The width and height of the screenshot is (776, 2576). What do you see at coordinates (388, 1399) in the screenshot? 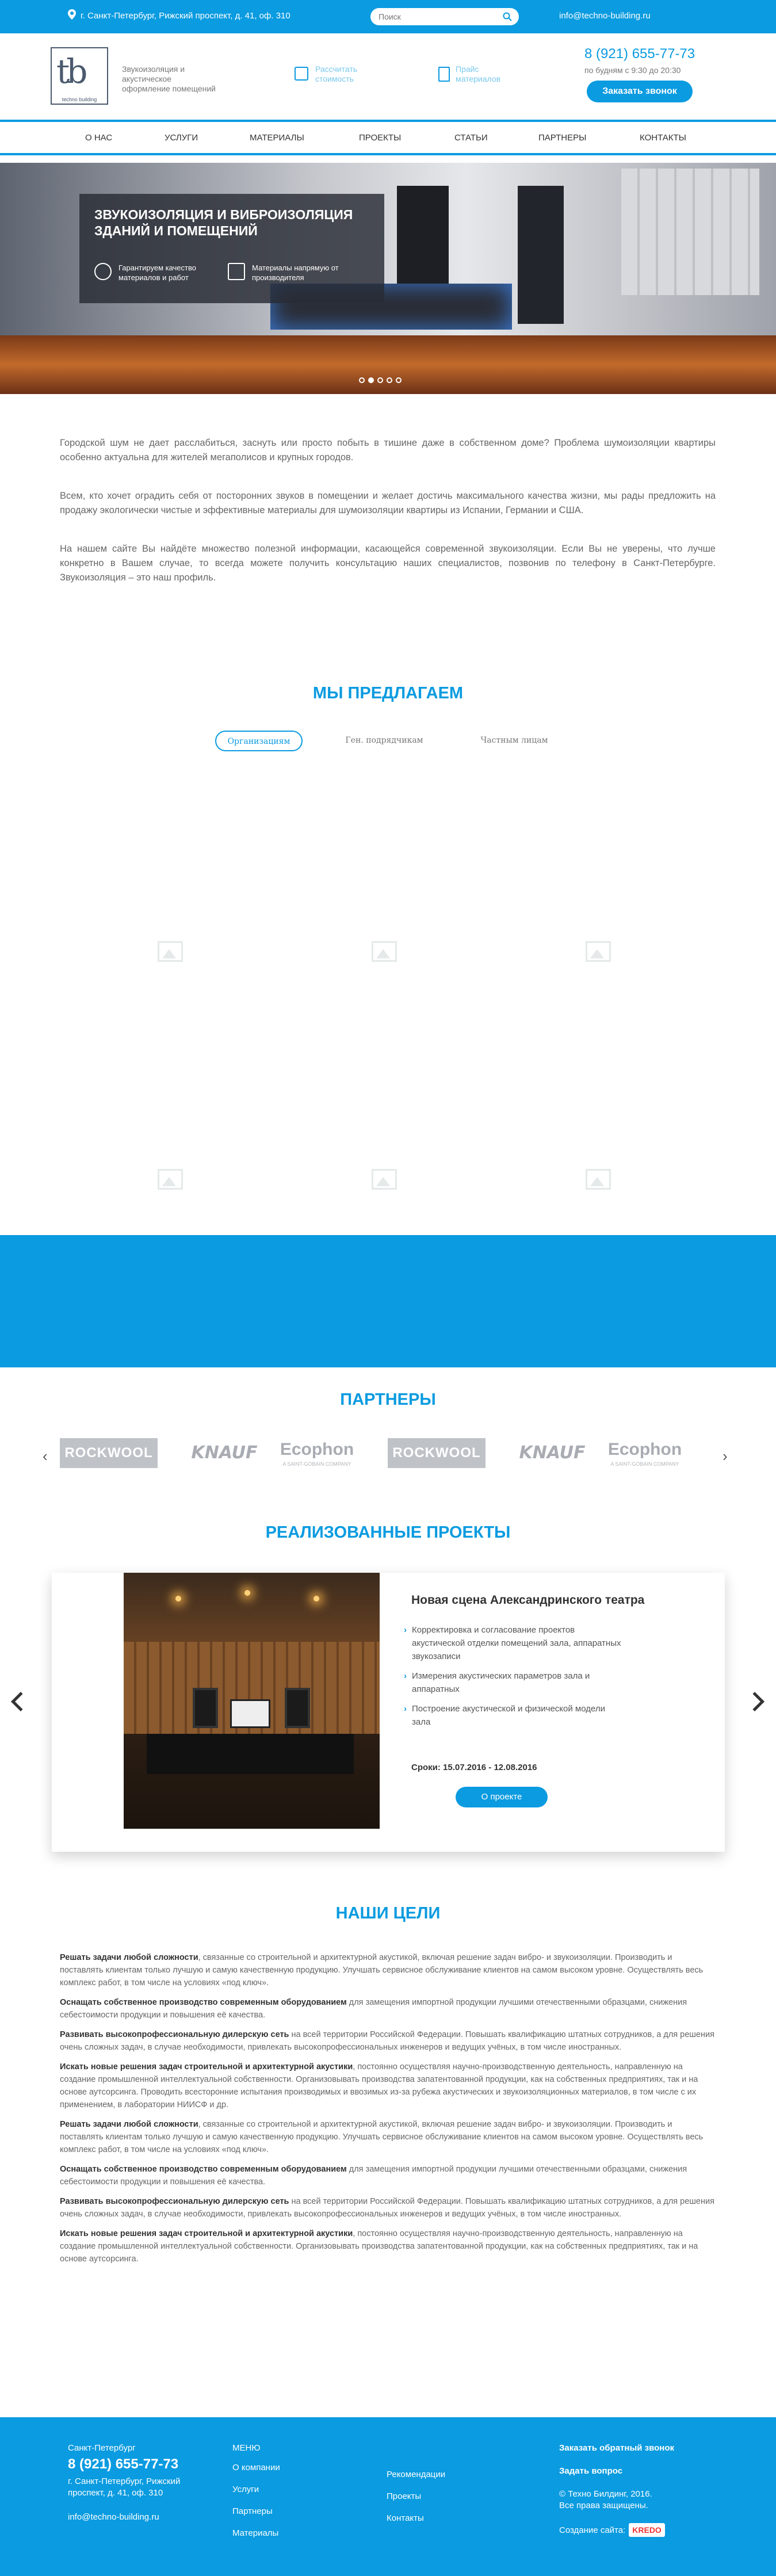
I see `partners-title: Партнеры` at bounding box center [388, 1399].